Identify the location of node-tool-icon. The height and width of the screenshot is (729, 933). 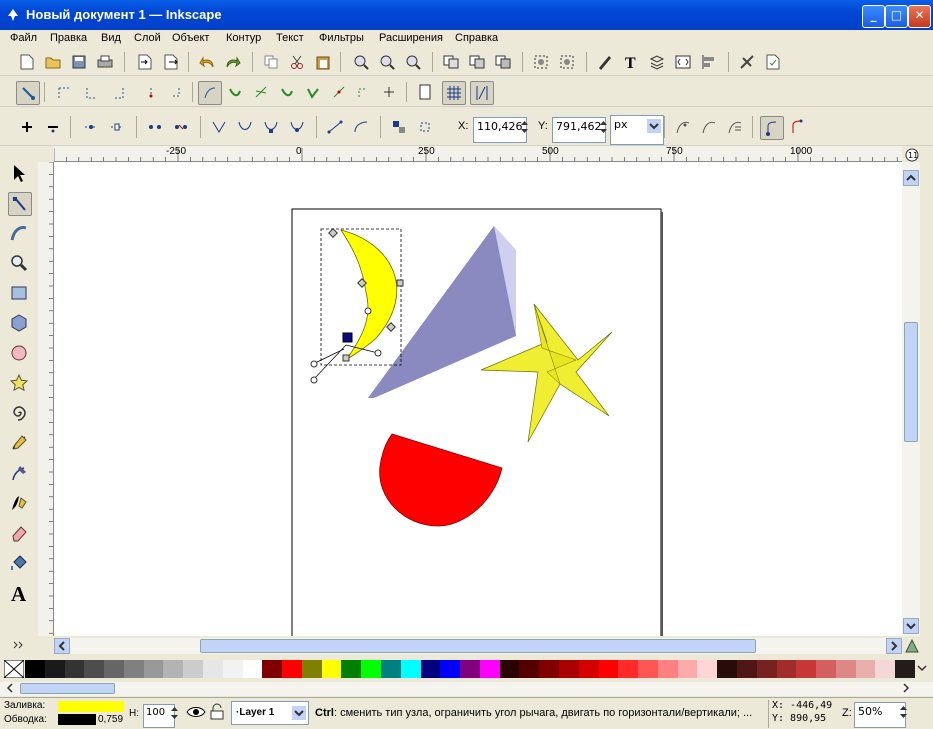
(20, 204).